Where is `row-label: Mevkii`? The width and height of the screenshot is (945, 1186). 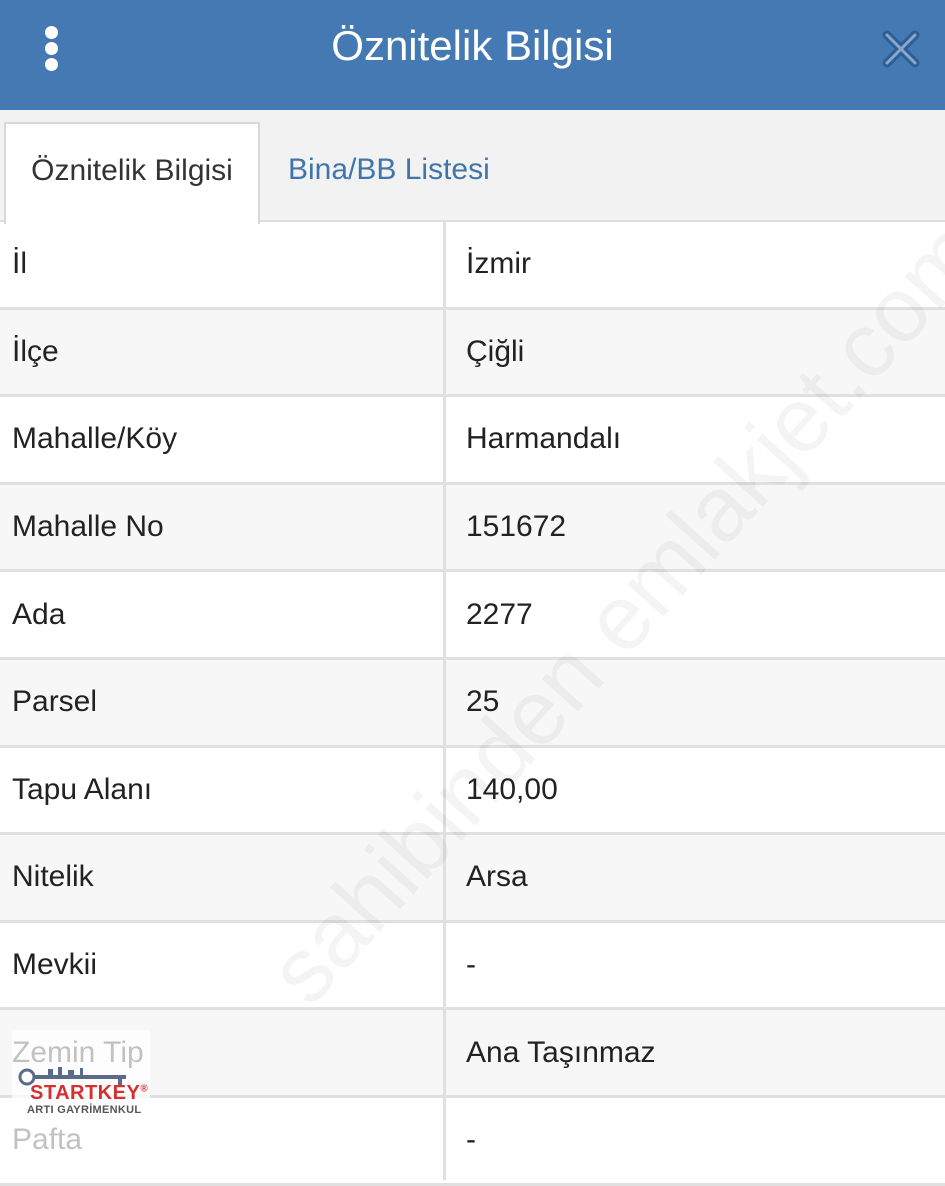 row-label: Mevkii is located at coordinates (55, 965).